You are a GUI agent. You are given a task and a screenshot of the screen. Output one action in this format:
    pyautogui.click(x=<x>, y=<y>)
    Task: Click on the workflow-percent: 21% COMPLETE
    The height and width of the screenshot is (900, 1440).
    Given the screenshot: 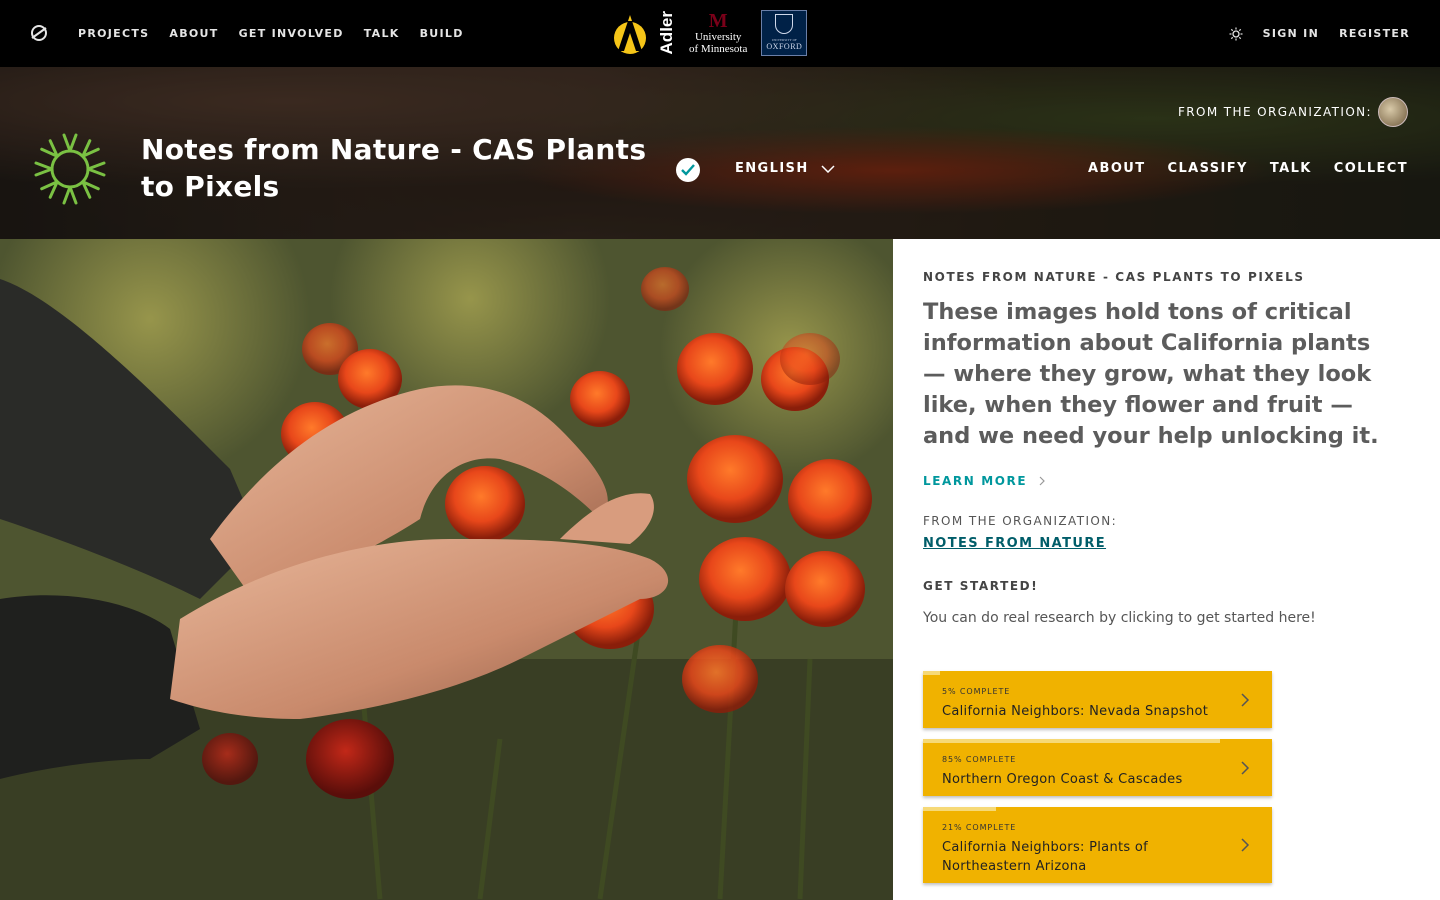 What is the action you would take?
    pyautogui.click(x=979, y=827)
    